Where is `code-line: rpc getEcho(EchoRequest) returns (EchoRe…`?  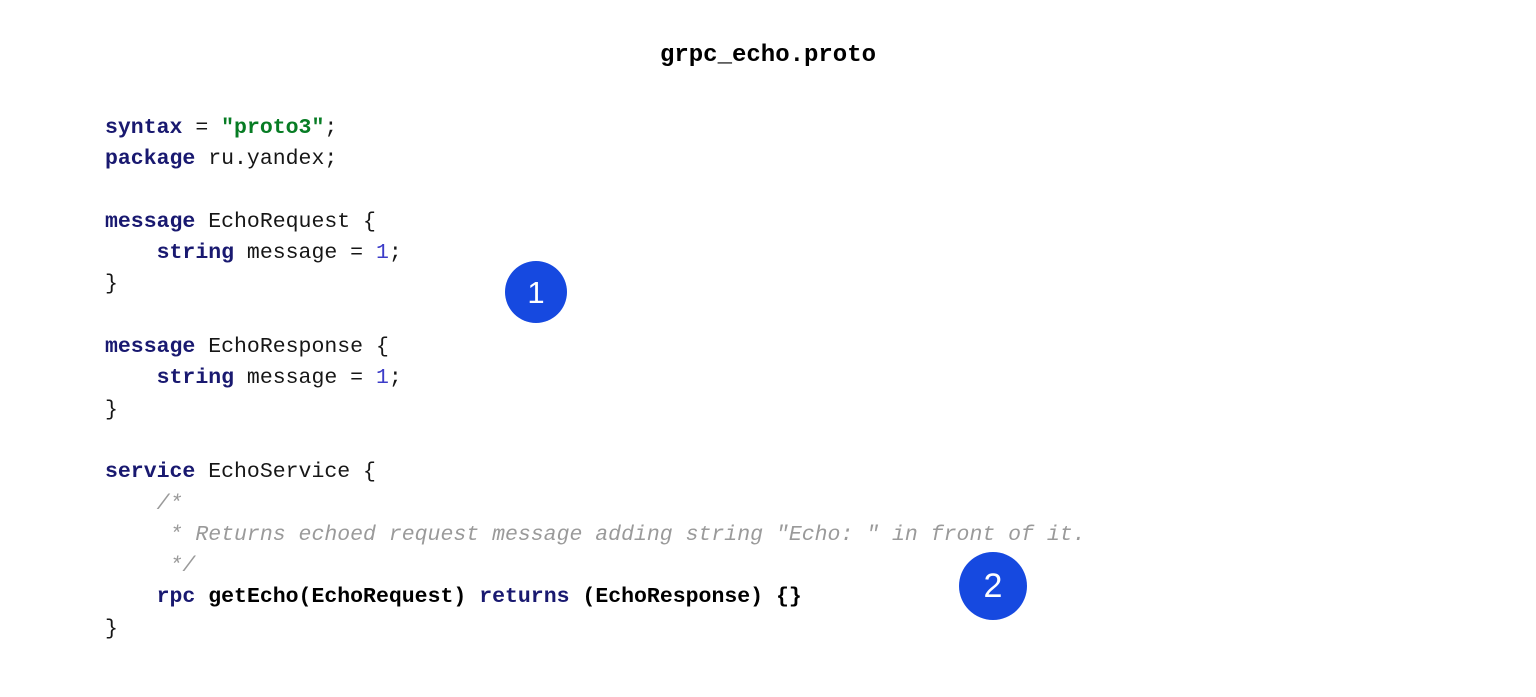
code-line: rpc getEcho(EchoRequest) returns (EchoRe… is located at coordinates (595, 597).